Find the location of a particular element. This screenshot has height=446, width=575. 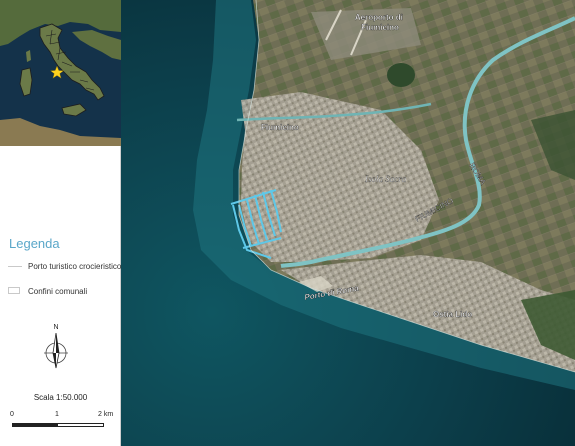

scale-label: Scala 1:50.000 is located at coordinates (60, 397).